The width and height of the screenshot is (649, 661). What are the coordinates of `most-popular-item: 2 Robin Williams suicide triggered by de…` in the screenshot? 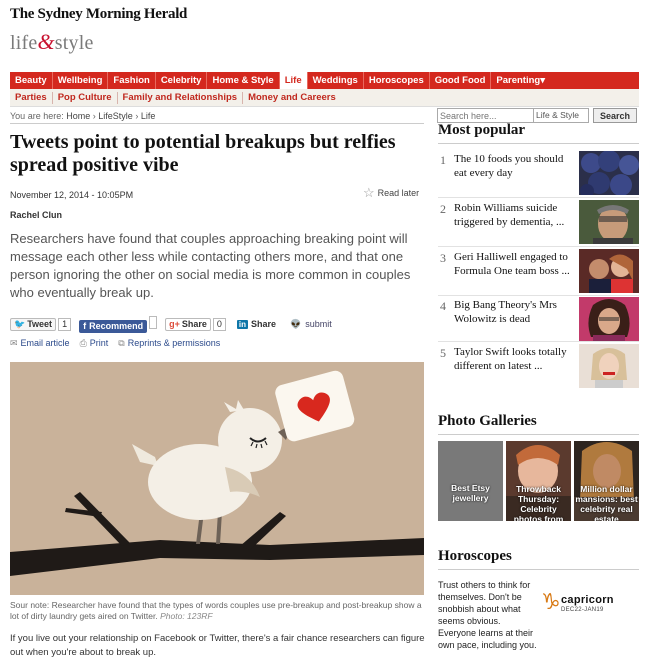 It's located at (538, 223).